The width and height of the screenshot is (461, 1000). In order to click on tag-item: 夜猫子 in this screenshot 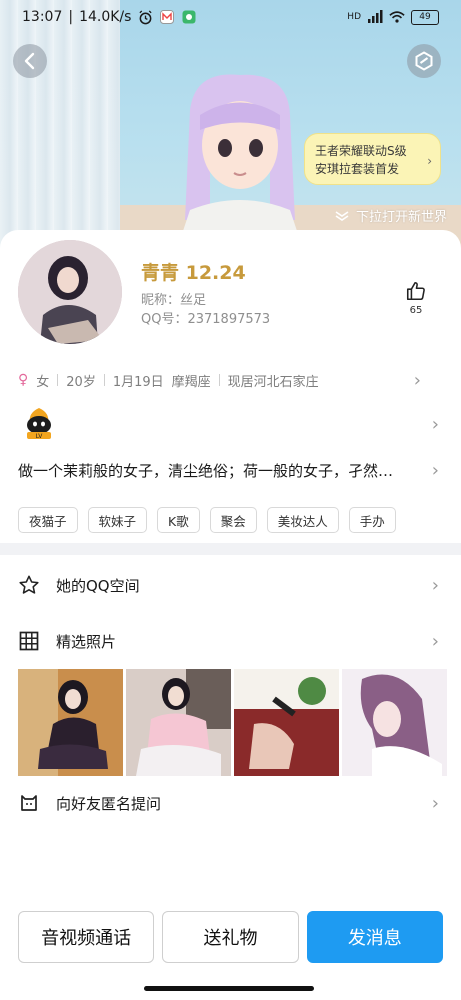, I will do `click(48, 520)`.